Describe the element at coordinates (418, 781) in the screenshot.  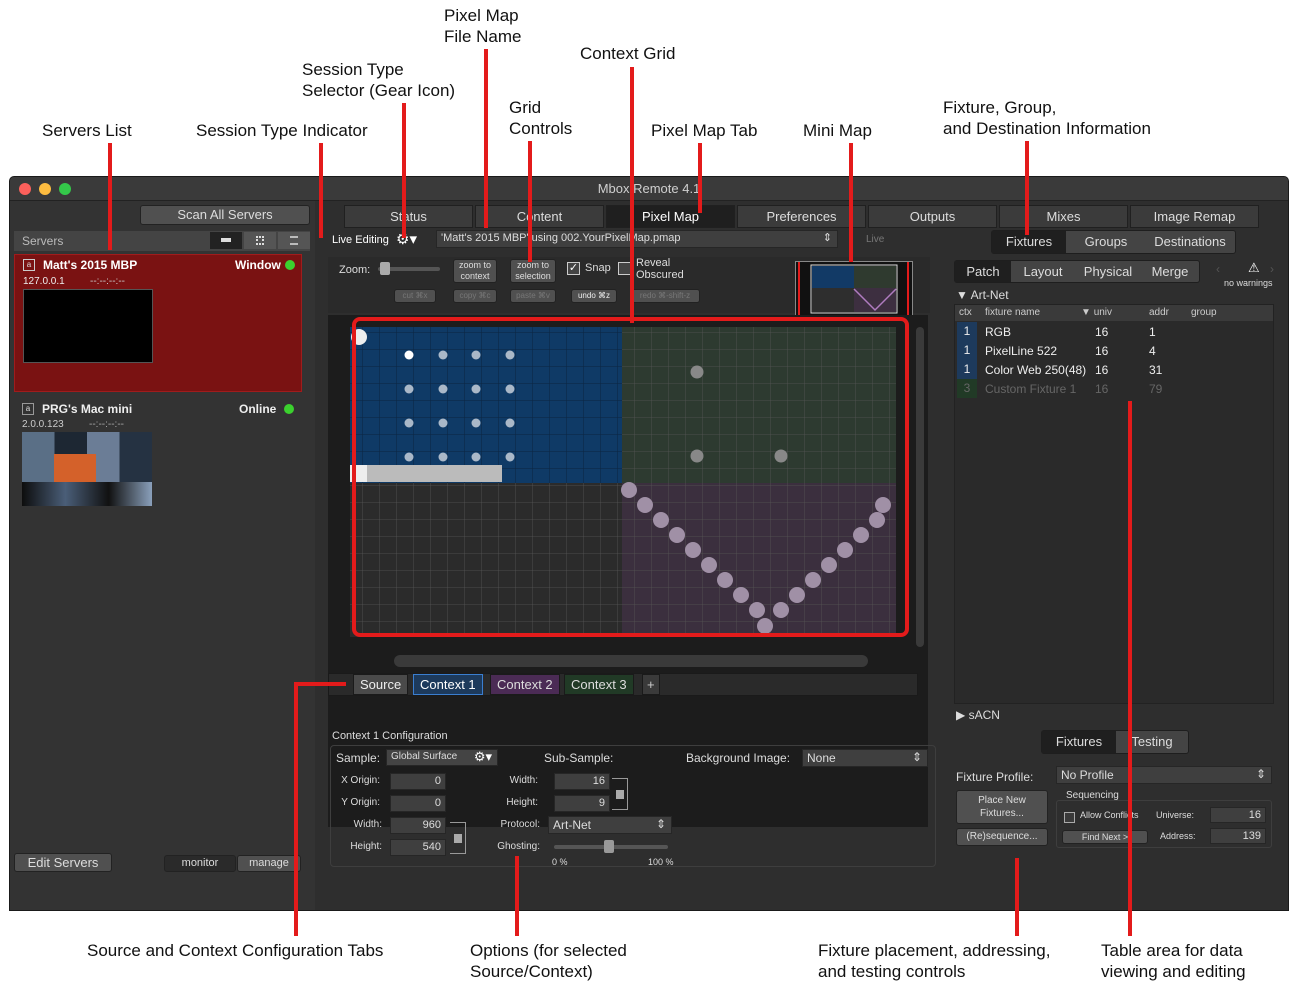
I see `x-origin-field: 0` at that location.